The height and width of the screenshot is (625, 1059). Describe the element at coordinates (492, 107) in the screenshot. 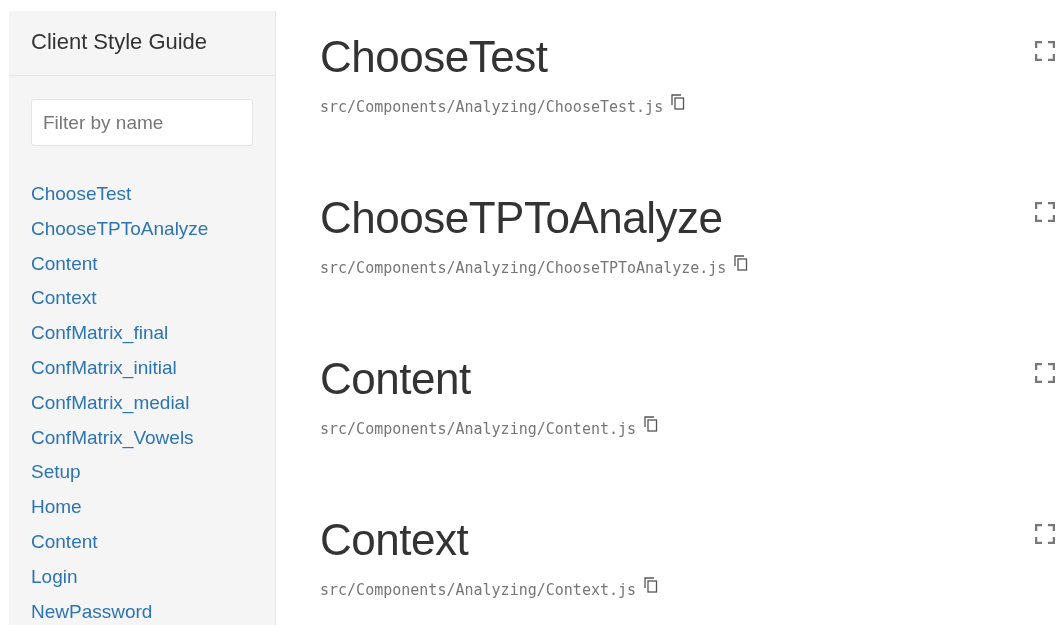

I see `file-path: src/Components/Analyzing/ChooseTest.js` at that location.